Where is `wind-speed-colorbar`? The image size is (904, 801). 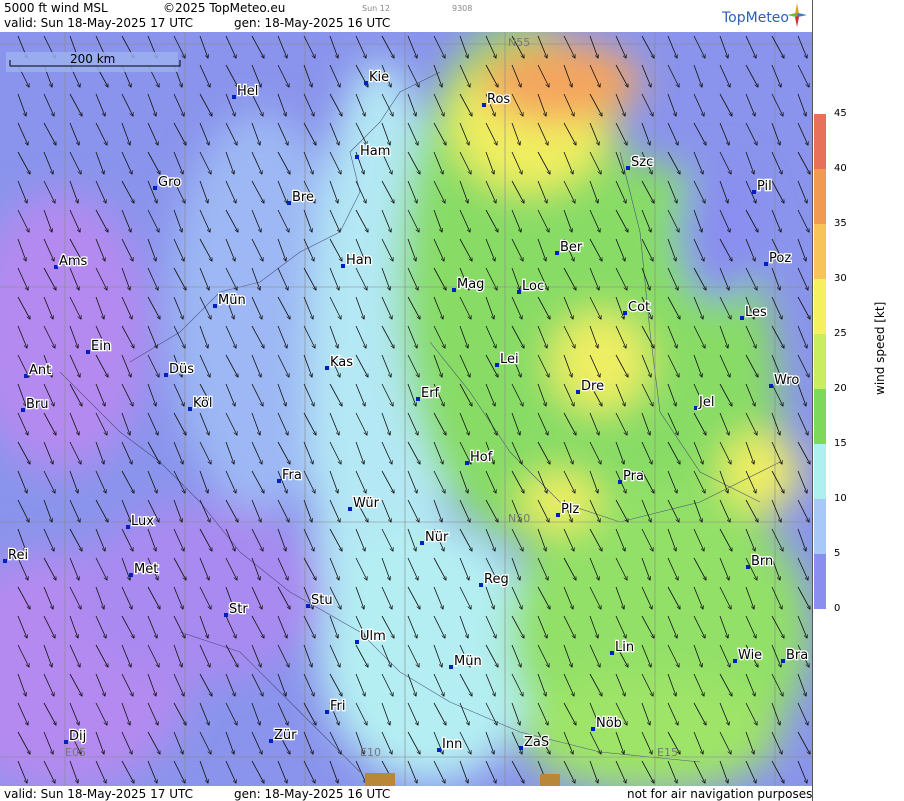 wind-speed-colorbar is located at coordinates (820, 361).